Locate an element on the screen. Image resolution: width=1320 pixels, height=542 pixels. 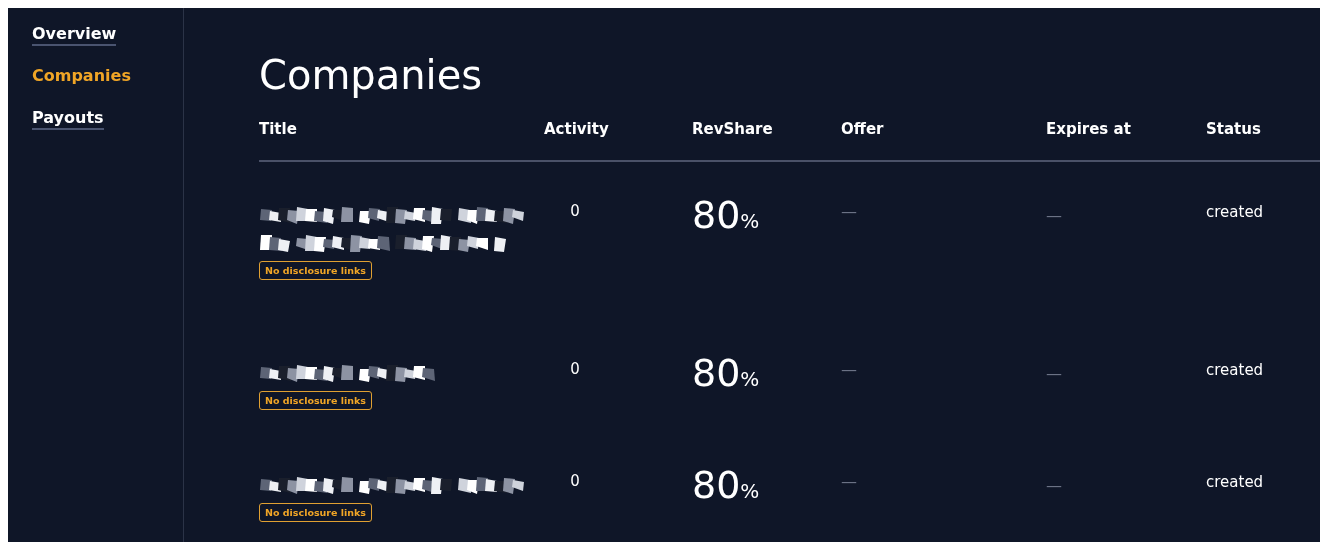
sidebar-item: Payouts is located at coordinates (68, 119).